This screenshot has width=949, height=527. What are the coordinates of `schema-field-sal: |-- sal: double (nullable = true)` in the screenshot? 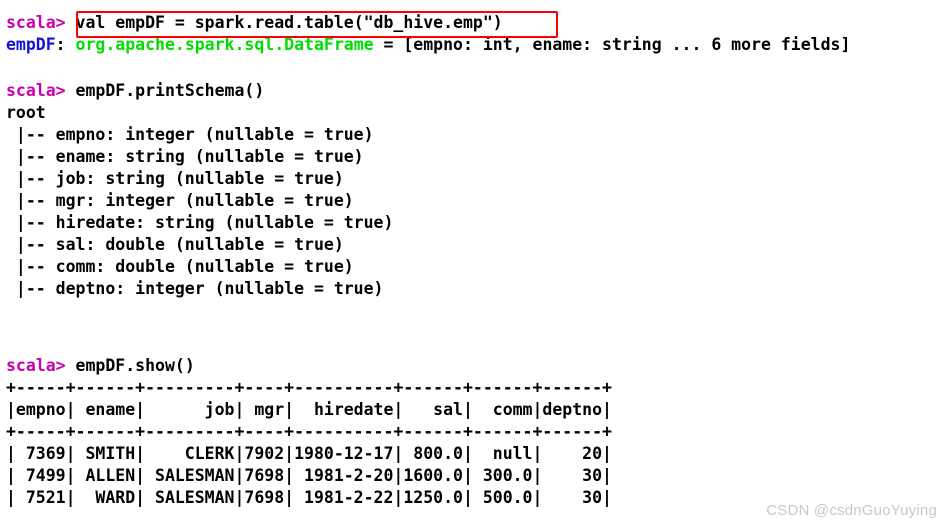 It's located at (175, 244).